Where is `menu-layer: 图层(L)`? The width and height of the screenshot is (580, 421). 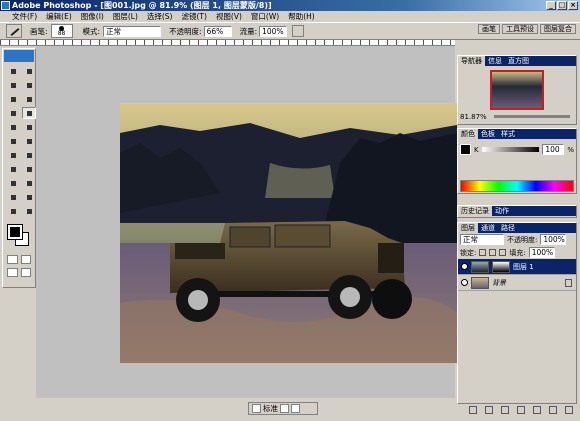
menu-layer: 图层(L) is located at coordinates (125, 16).